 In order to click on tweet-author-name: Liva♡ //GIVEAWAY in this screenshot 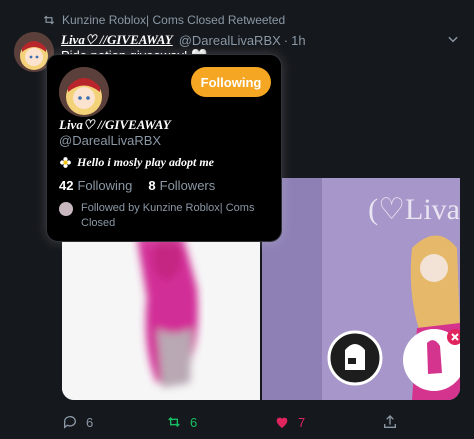, I will do `click(117, 40)`.